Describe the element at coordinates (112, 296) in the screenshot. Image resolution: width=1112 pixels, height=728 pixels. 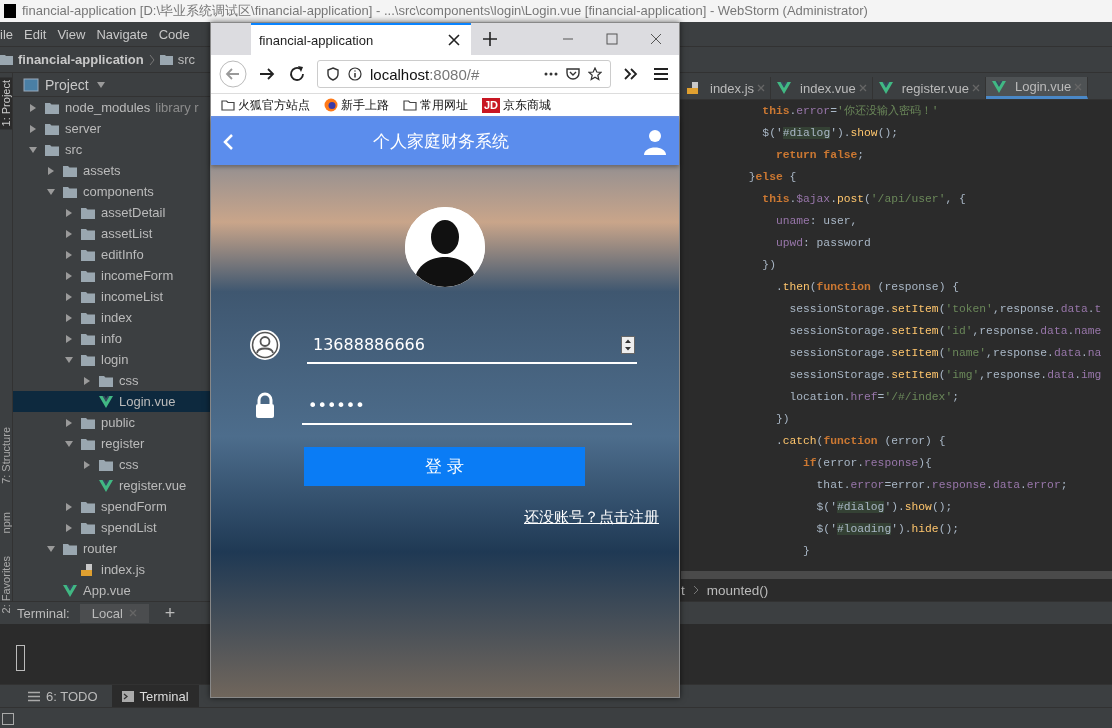
I see `tree-item: incomeList` at that location.